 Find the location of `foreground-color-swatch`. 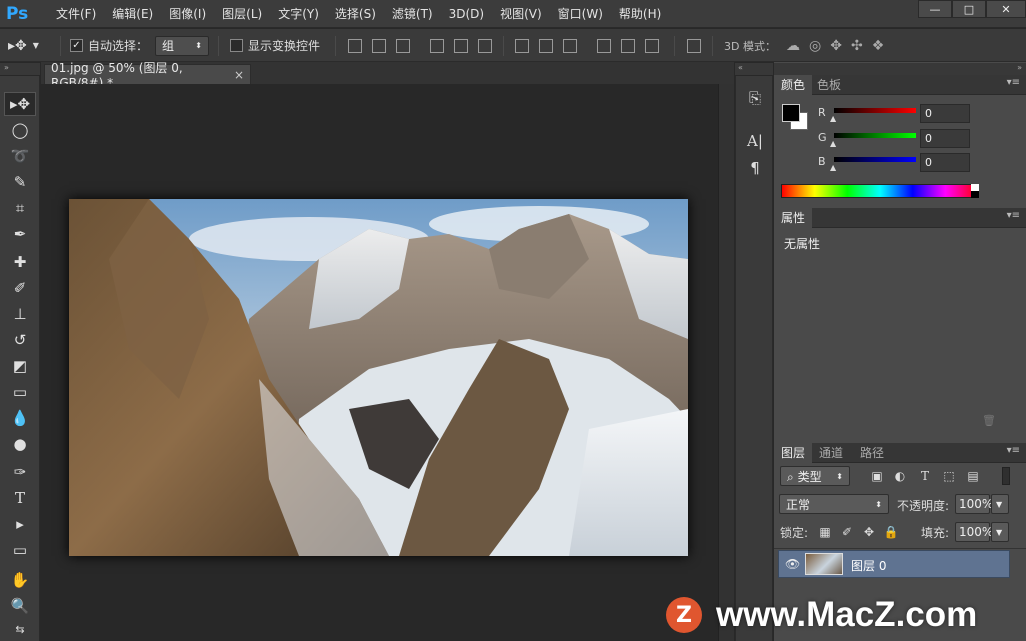

foreground-color-swatch is located at coordinates (791, 113).